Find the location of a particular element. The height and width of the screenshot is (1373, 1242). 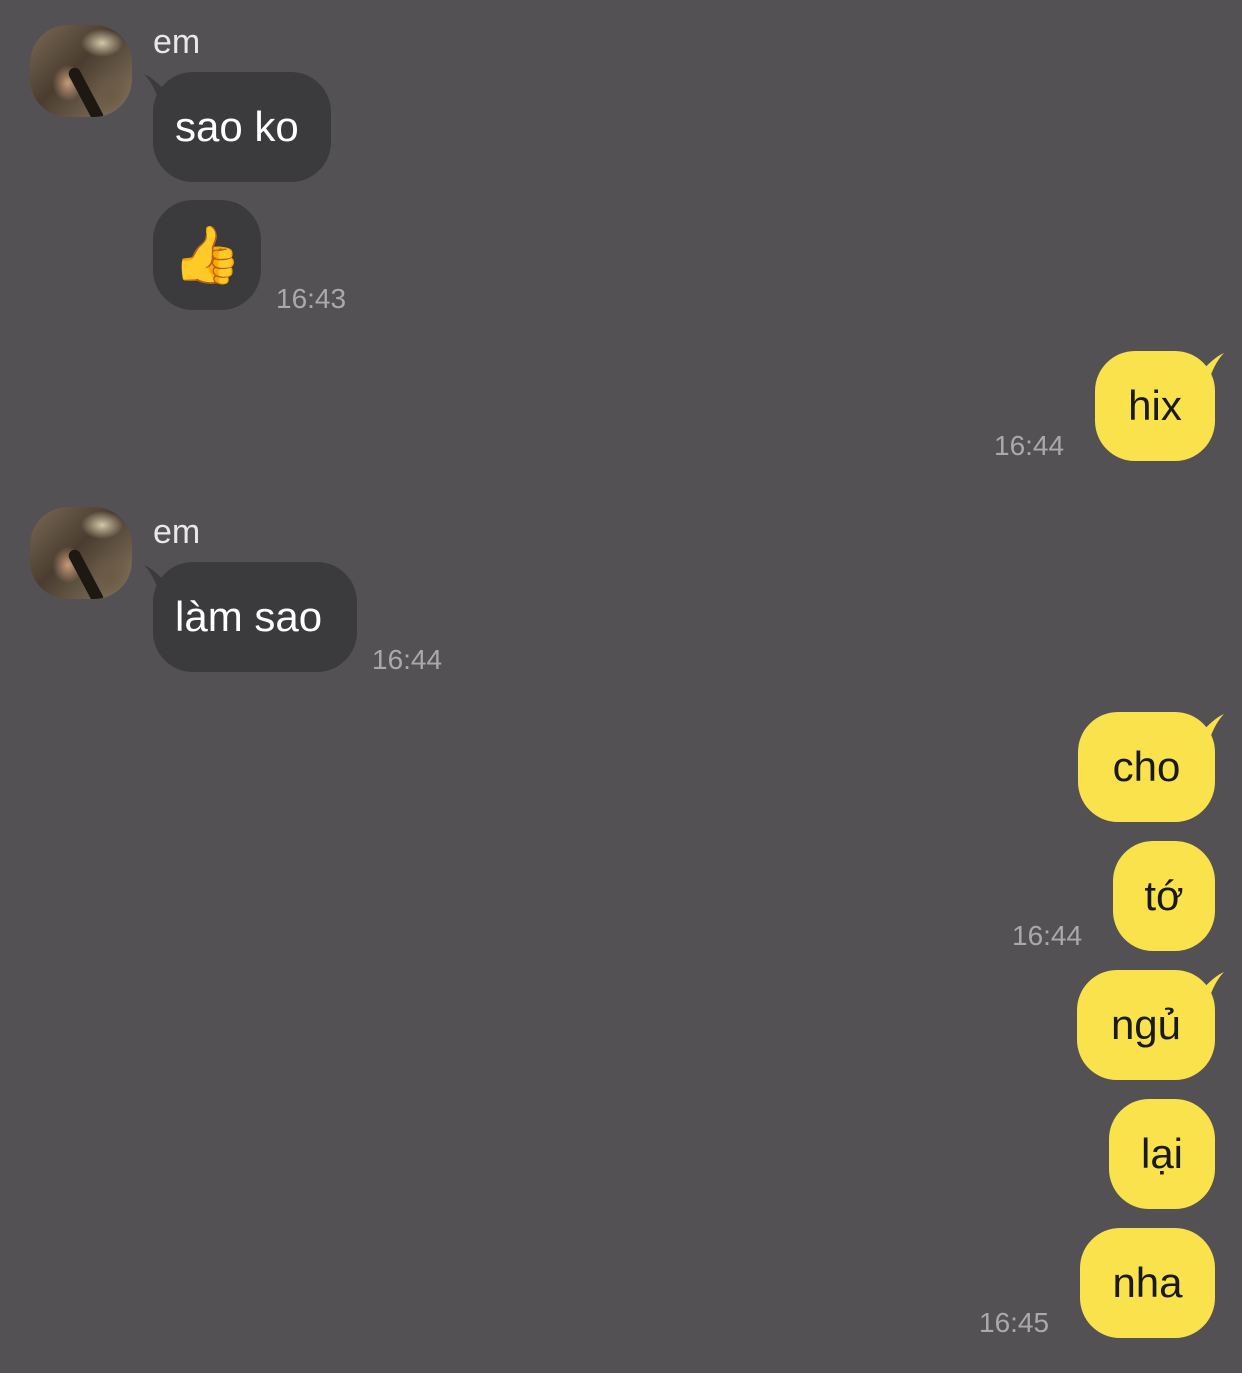

message-bubble: nha is located at coordinates (1147, 1283).